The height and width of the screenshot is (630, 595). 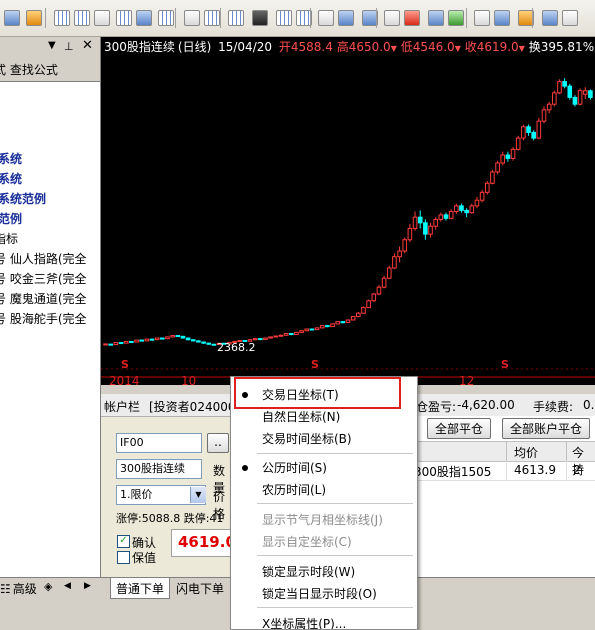 I want to click on menu-item: 交易时间坐标(B), so click(x=324, y=439).